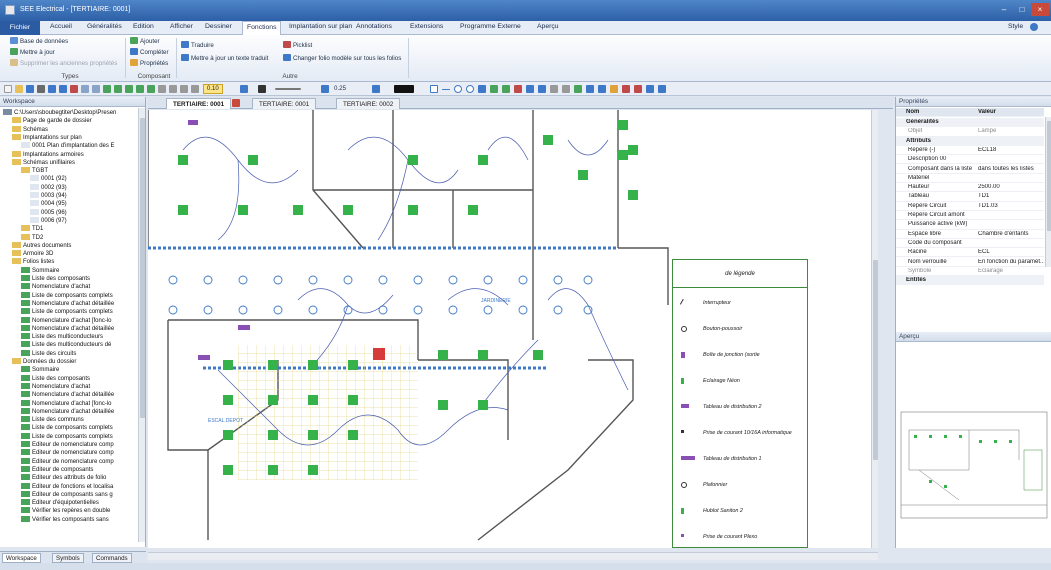 The height and width of the screenshot is (570, 1051). What do you see at coordinates (342, 58) in the screenshot?
I see `changer-folio-button: Changer folio modèle sur tous les folios` at bounding box center [342, 58].